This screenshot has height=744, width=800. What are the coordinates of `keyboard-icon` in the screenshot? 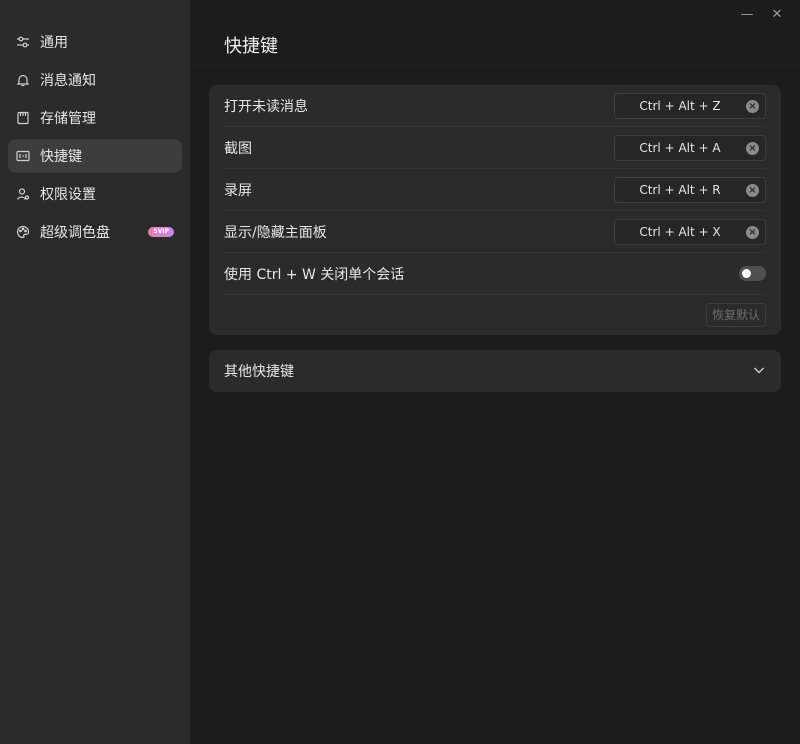 It's located at (23, 156).